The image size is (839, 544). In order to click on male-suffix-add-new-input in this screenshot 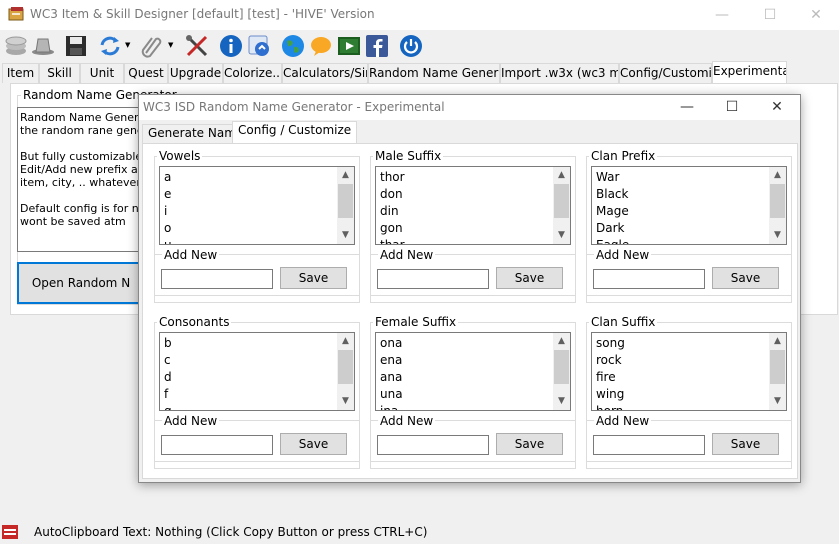, I will do `click(433, 279)`.